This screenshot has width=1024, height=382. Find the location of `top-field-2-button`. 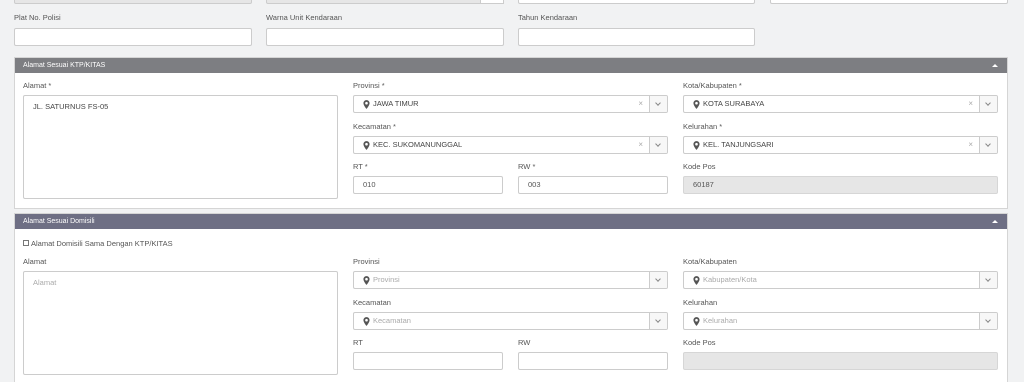

top-field-2-button is located at coordinates (492, 2).